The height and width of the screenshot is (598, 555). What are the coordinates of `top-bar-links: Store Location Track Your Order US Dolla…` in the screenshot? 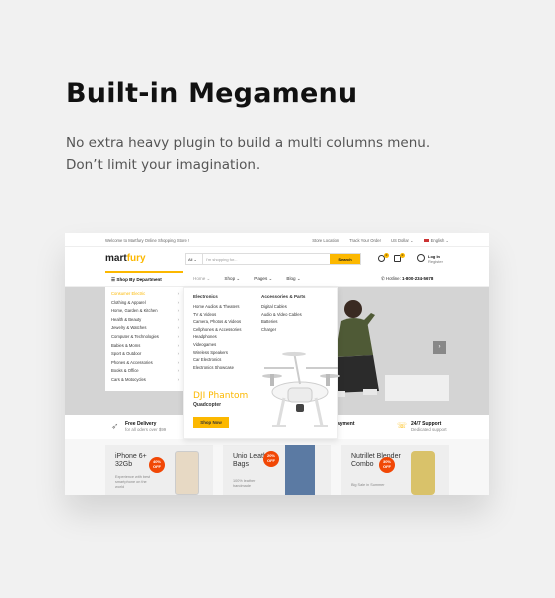 It's located at (380, 240).